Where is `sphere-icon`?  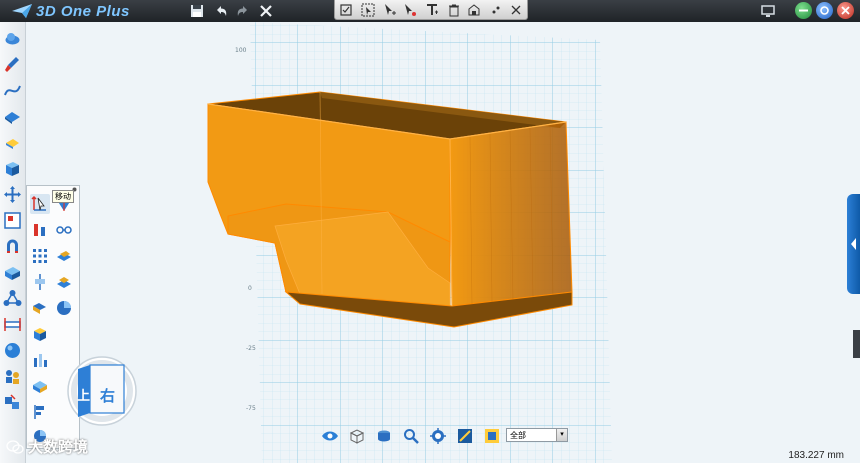
sphere-icon is located at coordinates (12, 350).